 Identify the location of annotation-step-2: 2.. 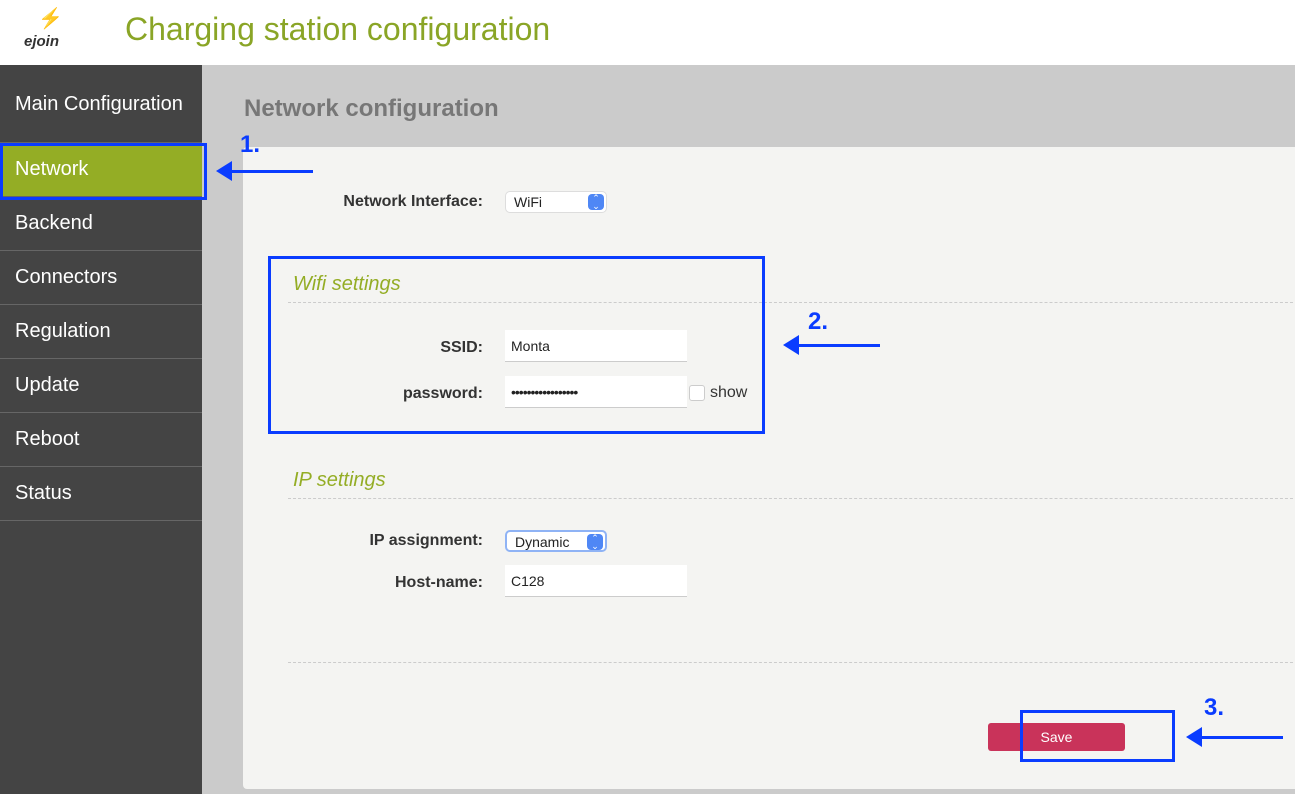
(818, 321).